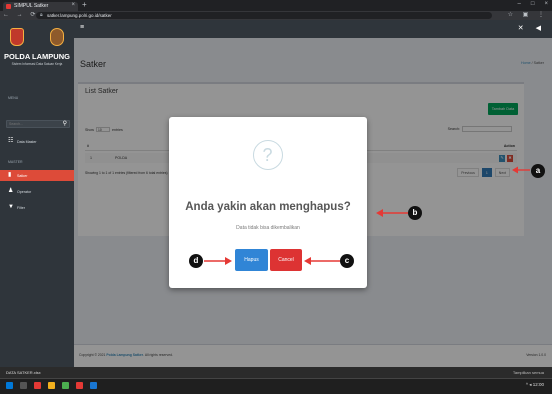  Describe the element at coordinates (65, 385) in the screenshot. I see `chrome-icon` at that location.